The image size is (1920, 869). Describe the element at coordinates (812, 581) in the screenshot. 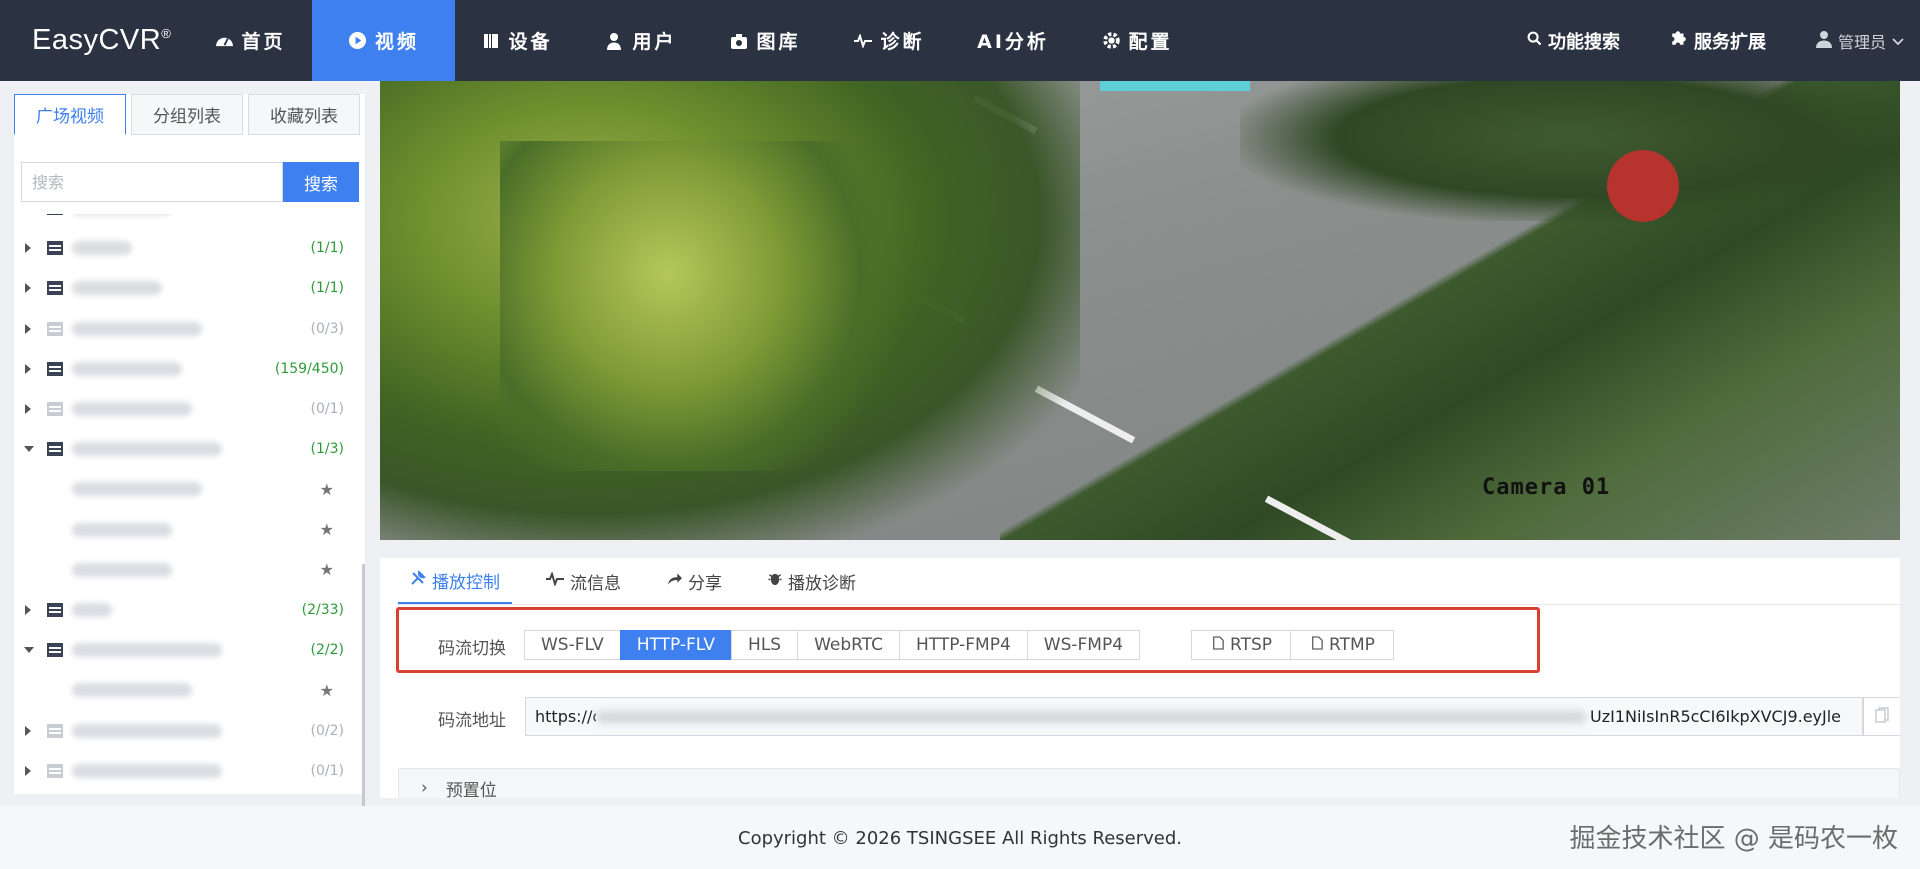

I see `playback-tab: 播放诊断` at that location.